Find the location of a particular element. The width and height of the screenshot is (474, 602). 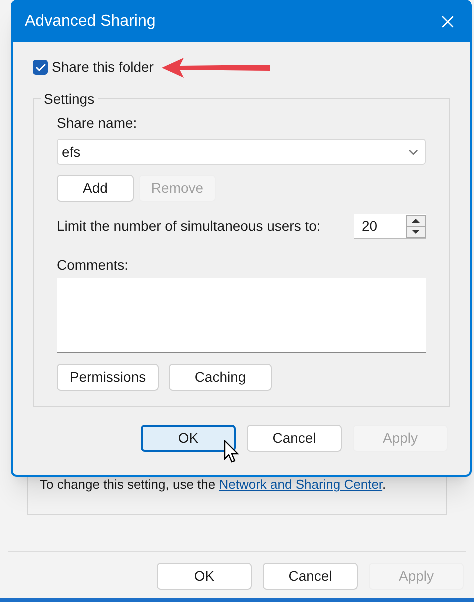

window-title: Advanced Sharing is located at coordinates (90, 22).